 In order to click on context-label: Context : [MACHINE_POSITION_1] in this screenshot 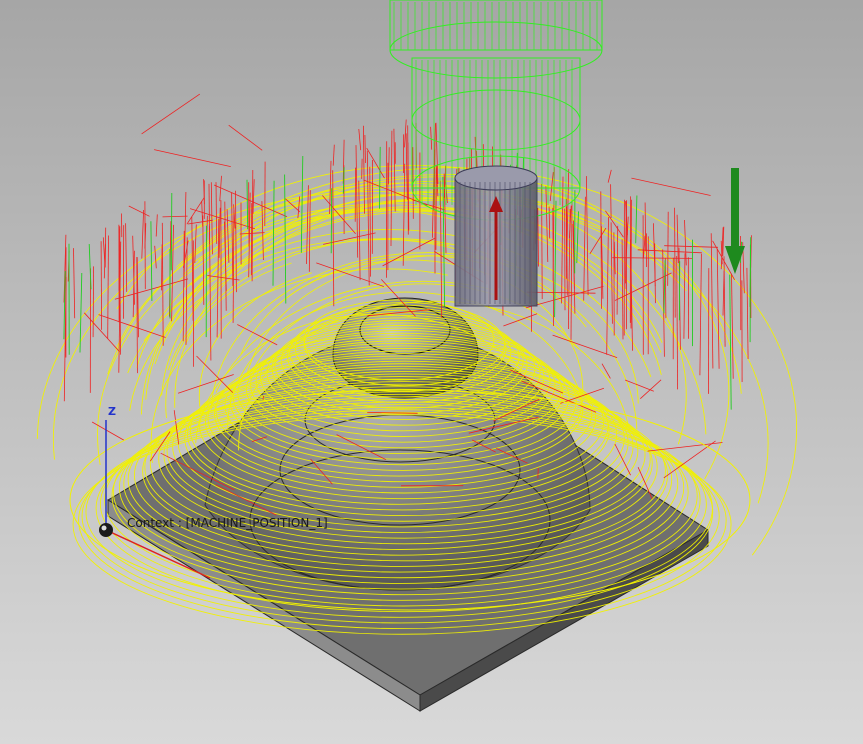, I will do `click(227, 523)`.